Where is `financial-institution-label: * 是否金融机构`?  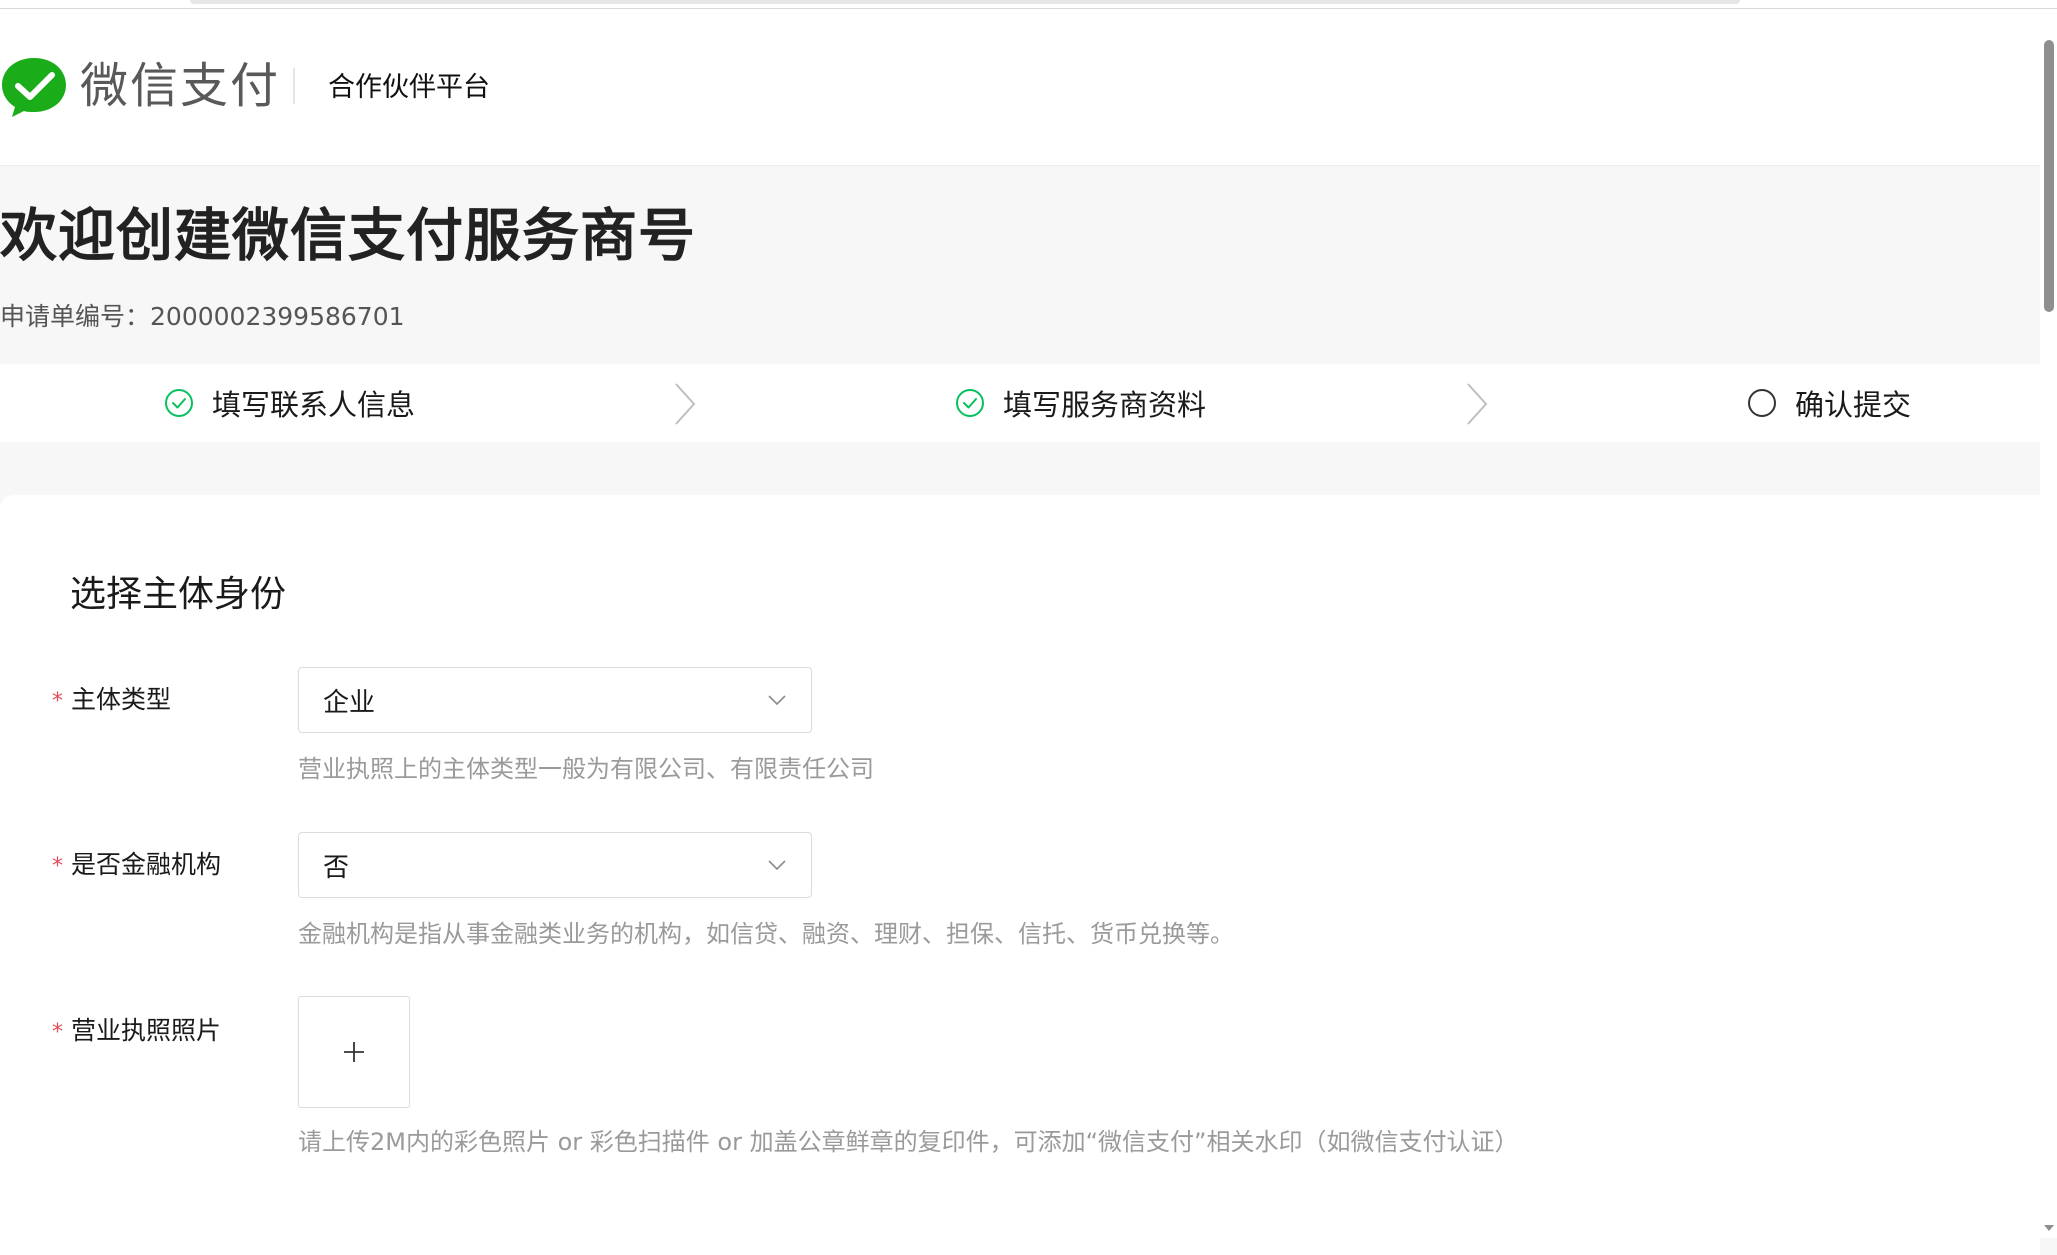
financial-institution-label: * 是否金融机构 is located at coordinates (137, 864).